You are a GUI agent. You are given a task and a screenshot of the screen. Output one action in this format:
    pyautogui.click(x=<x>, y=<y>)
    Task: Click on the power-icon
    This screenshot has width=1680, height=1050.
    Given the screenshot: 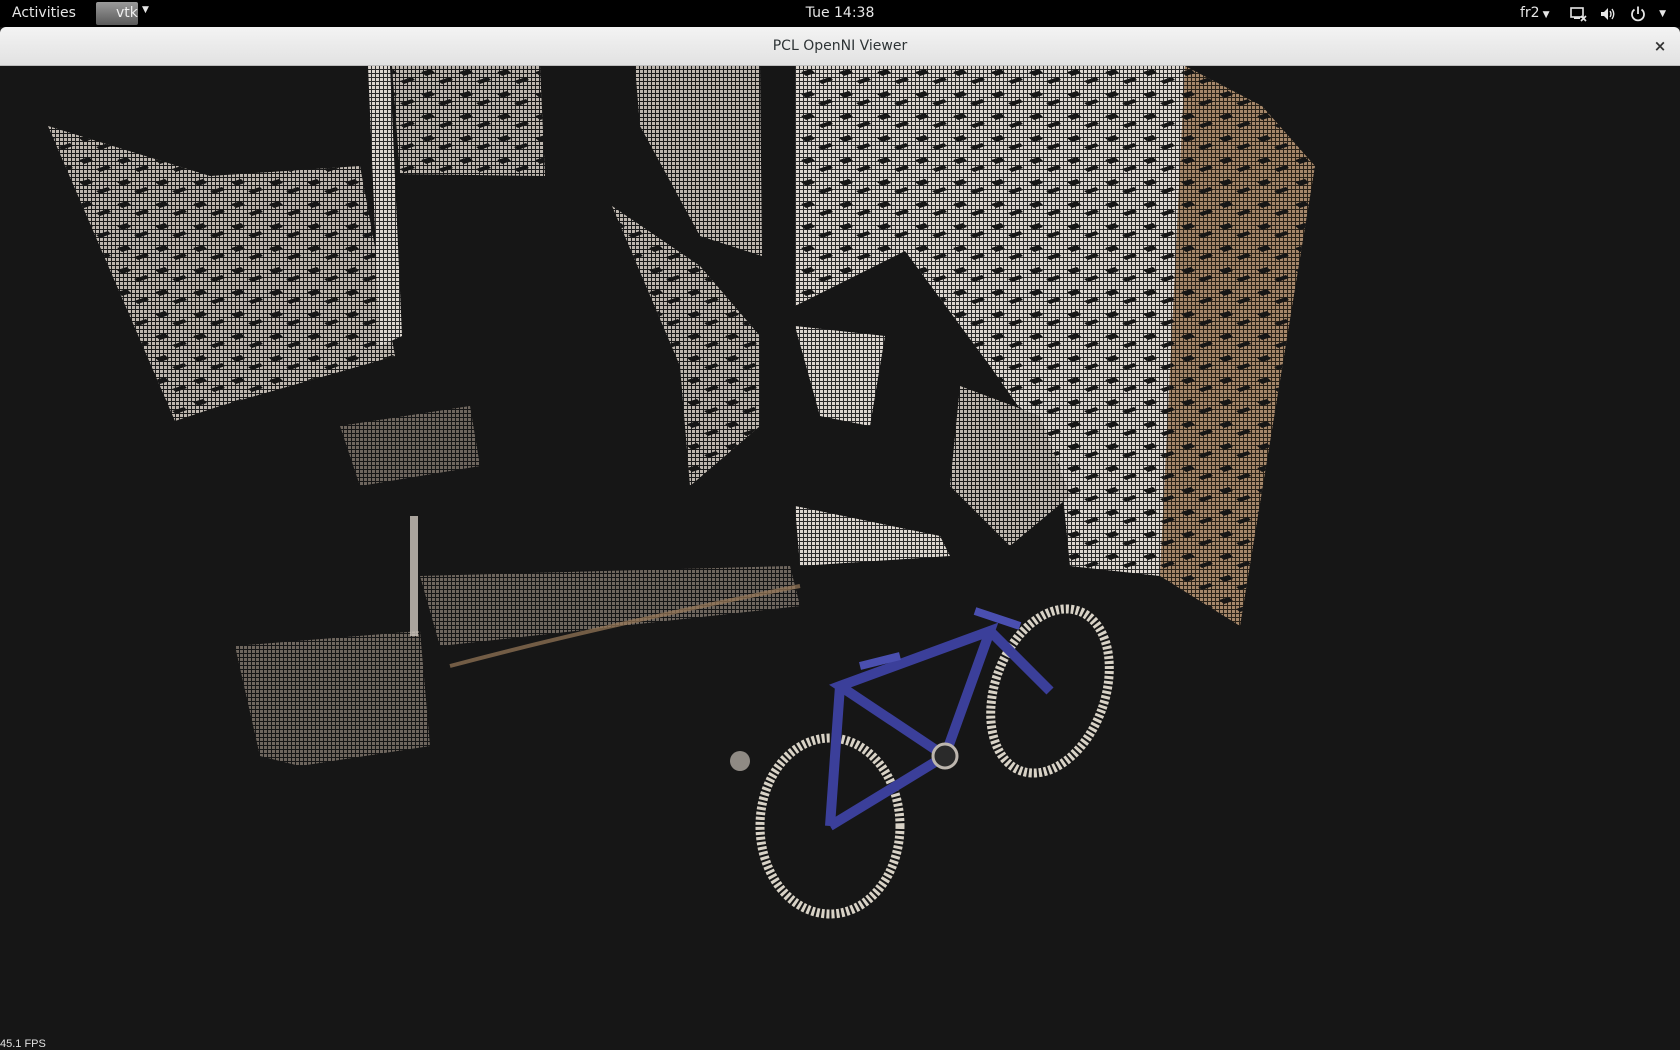 What is the action you would take?
    pyautogui.click(x=1638, y=14)
    